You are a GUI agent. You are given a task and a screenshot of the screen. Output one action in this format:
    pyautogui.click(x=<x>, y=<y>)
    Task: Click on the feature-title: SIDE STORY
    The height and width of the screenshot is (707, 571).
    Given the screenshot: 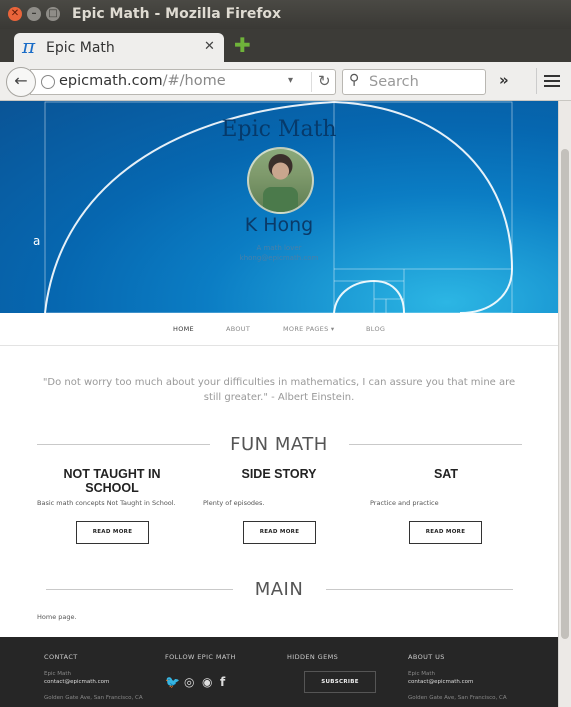 What is the action you would take?
    pyautogui.click(x=279, y=474)
    